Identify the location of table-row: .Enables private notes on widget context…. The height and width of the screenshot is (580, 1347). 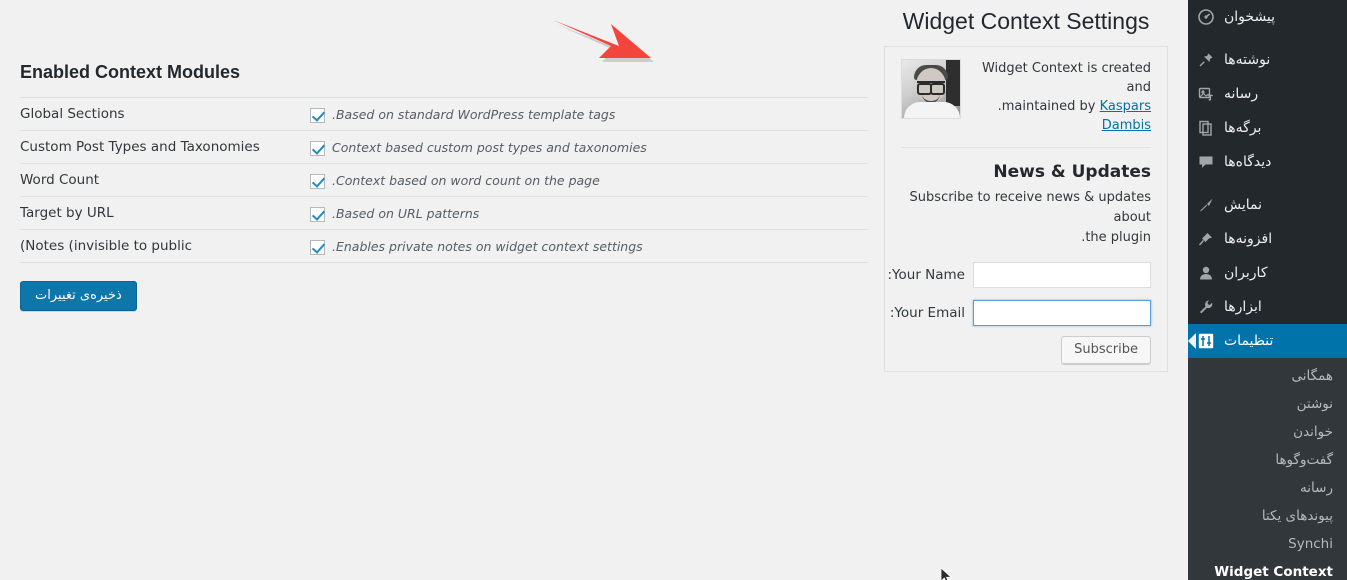
(444, 246).